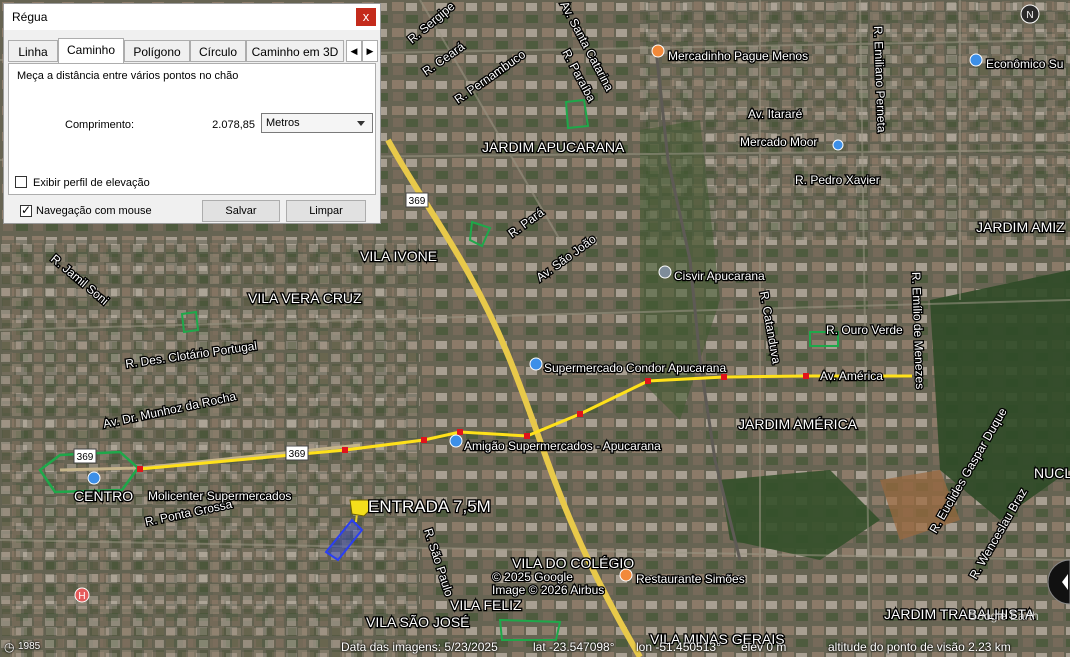 The height and width of the screenshot is (657, 1070). I want to click on elevation-profile-label: Exibir perfil de elevação, so click(91, 183).